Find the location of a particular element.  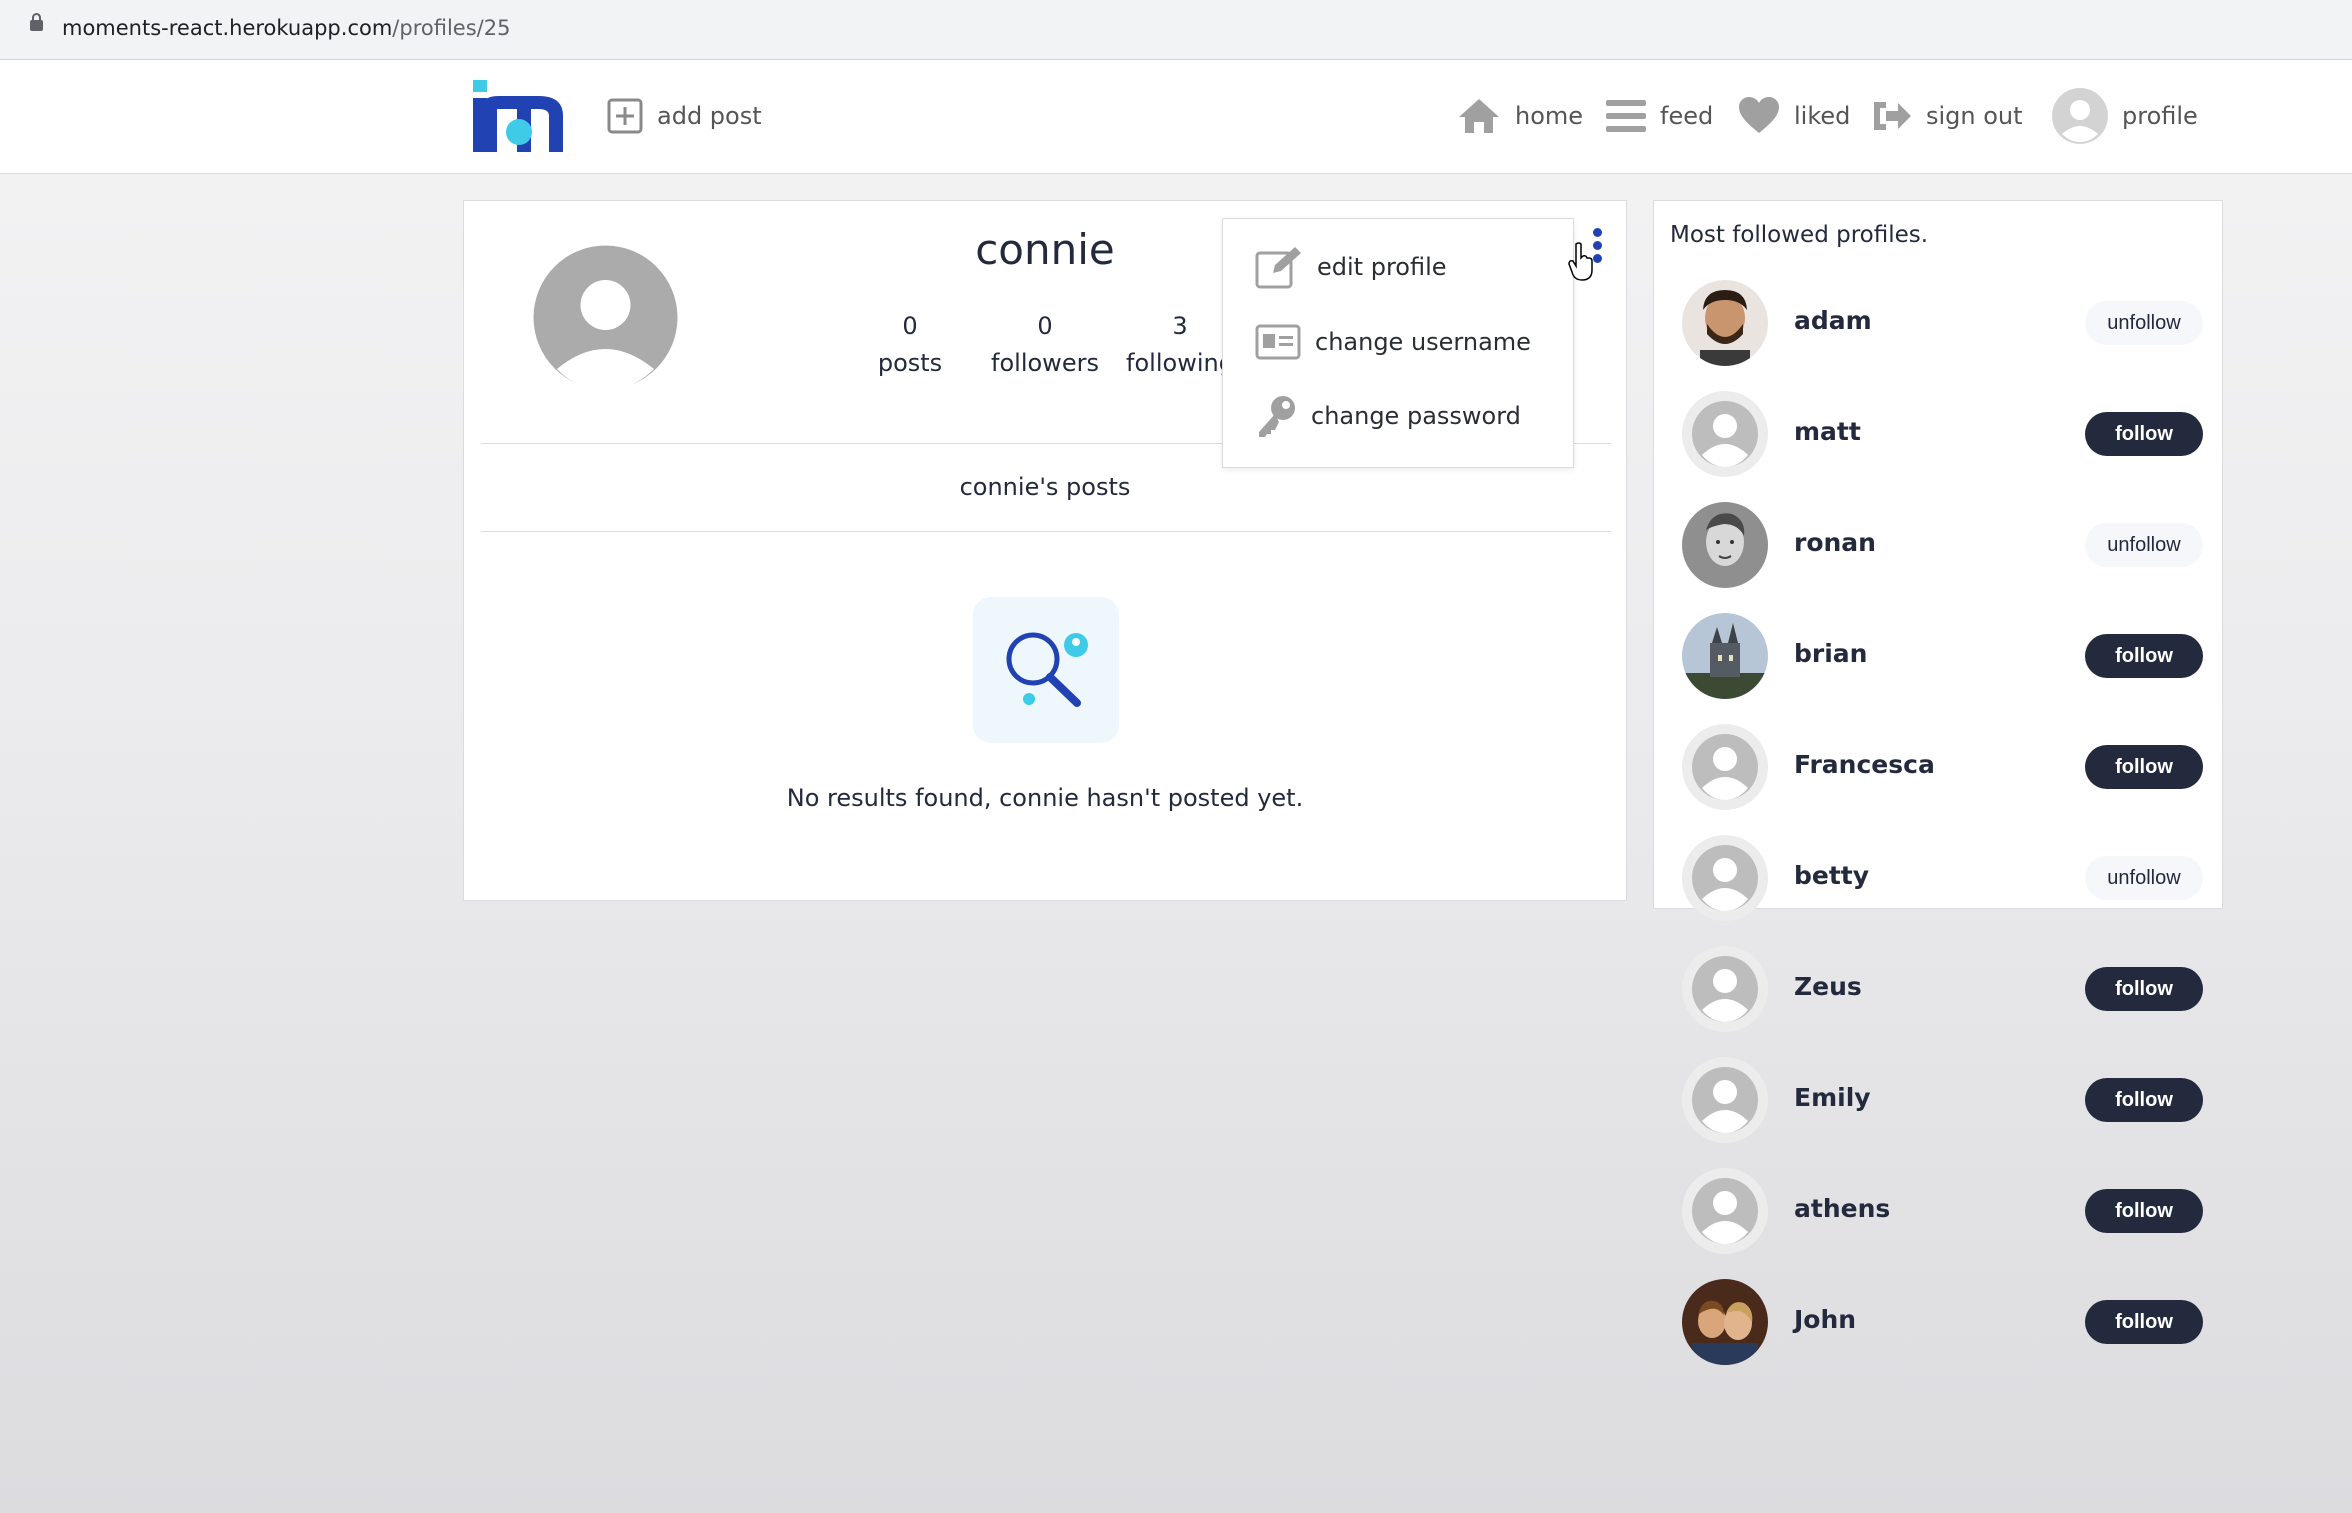

profile-name: Emily is located at coordinates (1832, 1097).